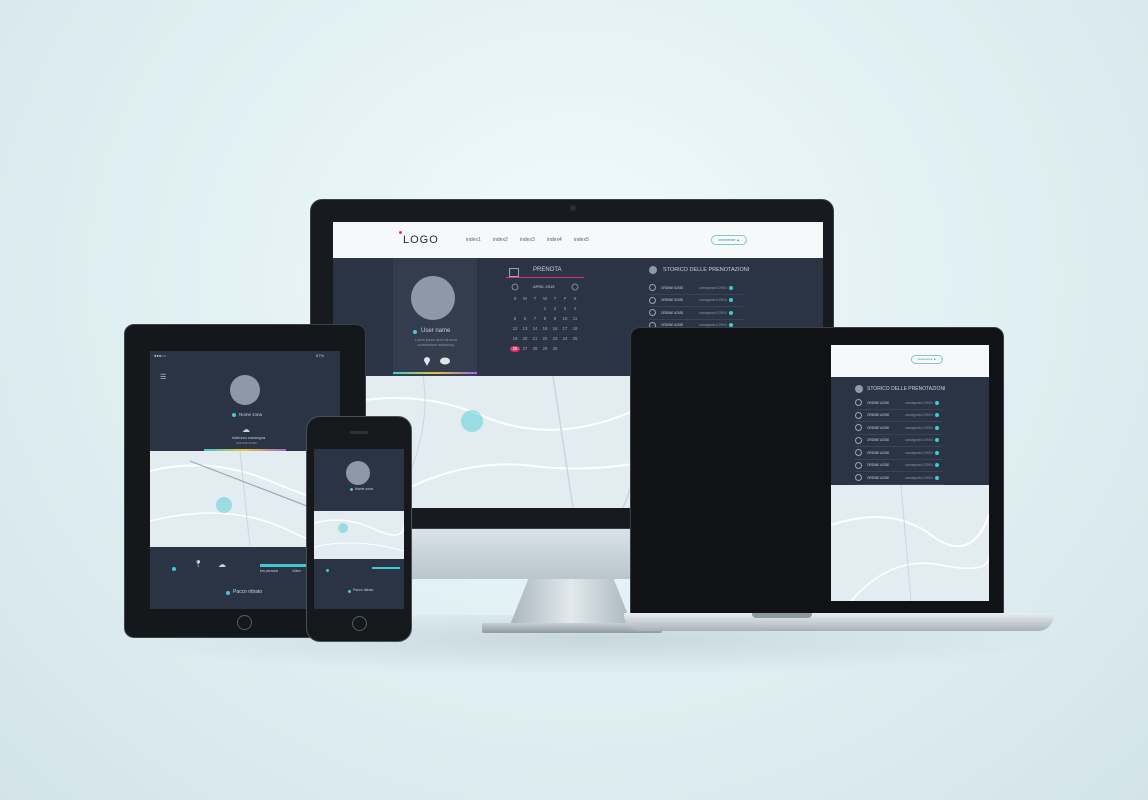  I want to click on calendar-day: 22, so click(545, 339).